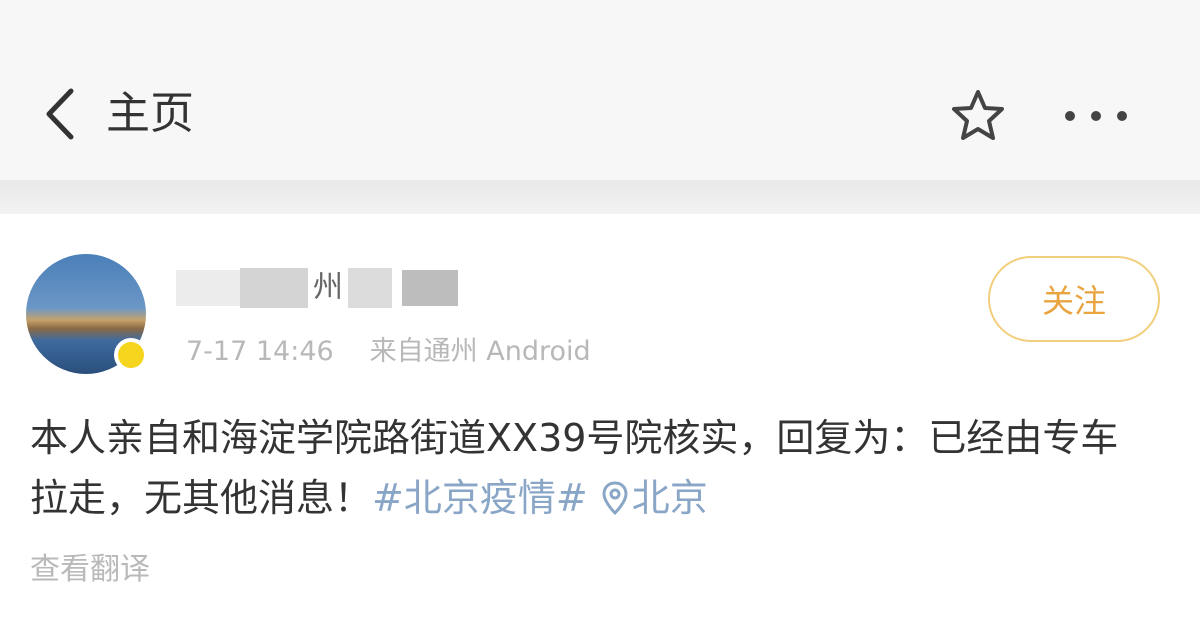 This screenshot has height=627, width=1200. I want to click on hashtag-link: #北京疫情#, so click(480, 498).